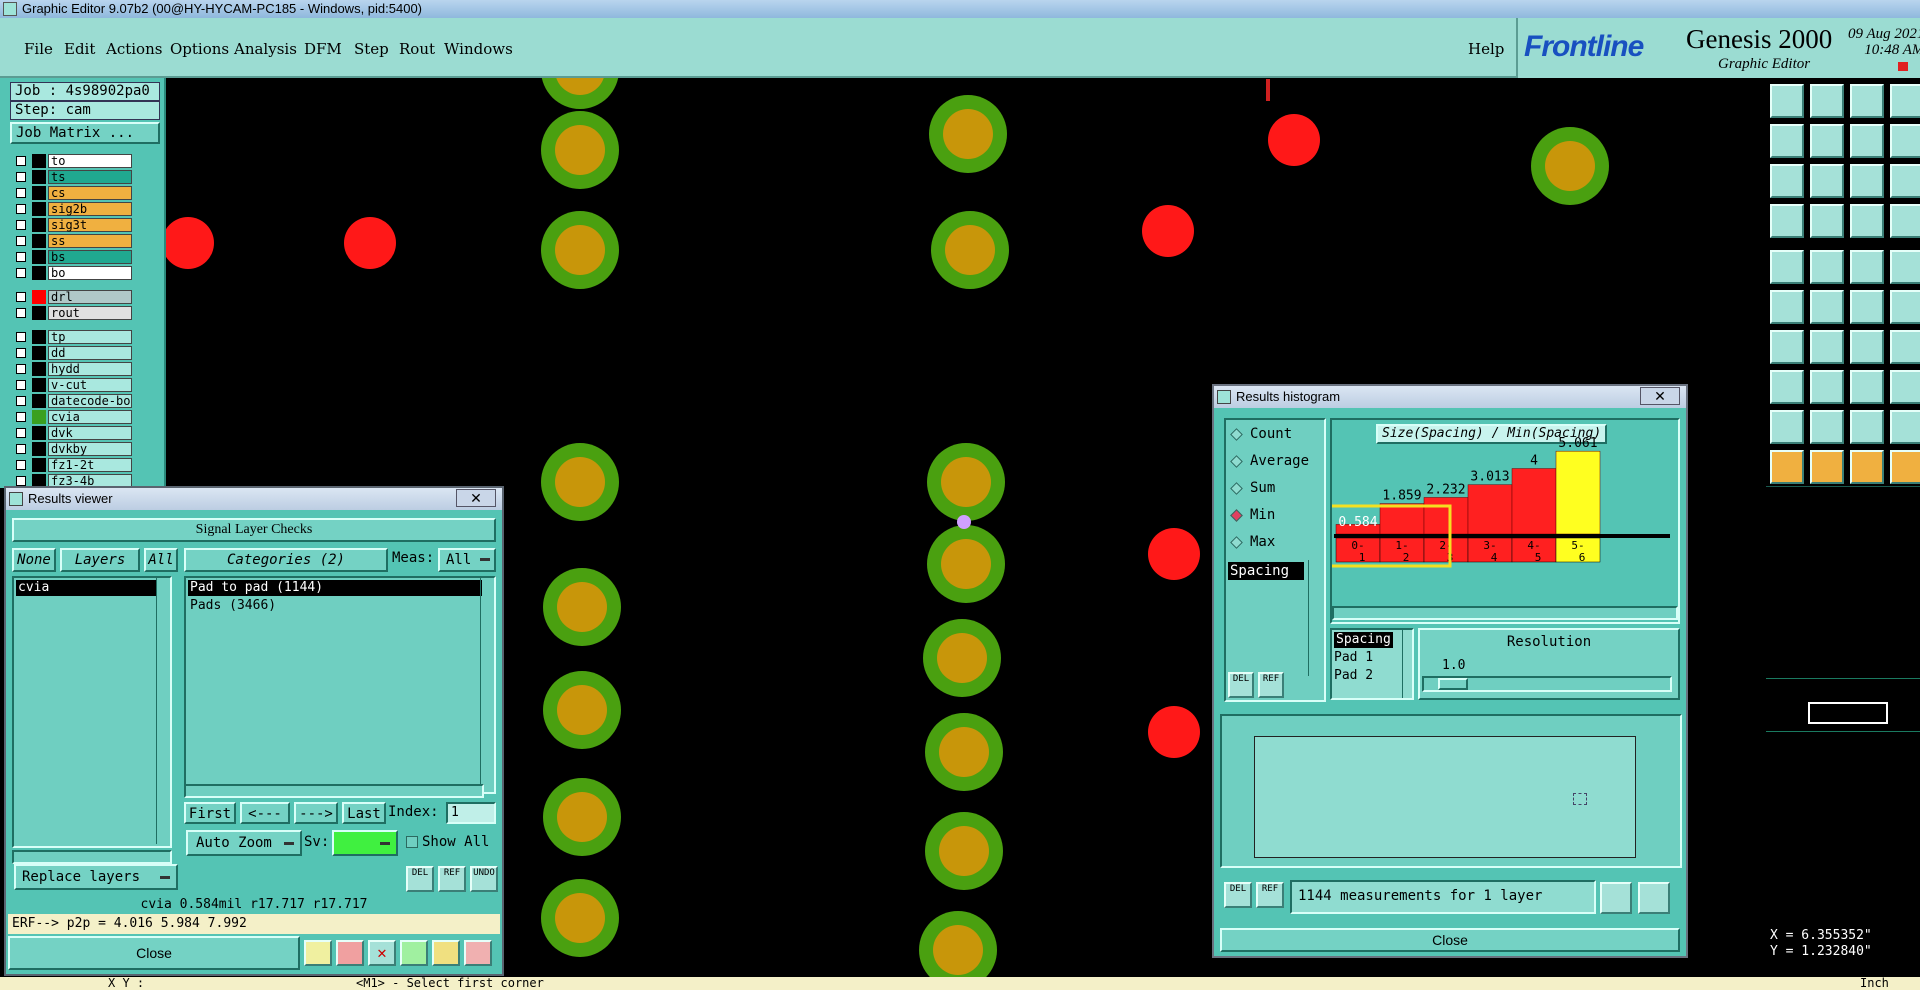 This screenshot has width=1920, height=990. Describe the element at coordinates (1787, 387) in the screenshot. I see `route-b-icon` at that location.